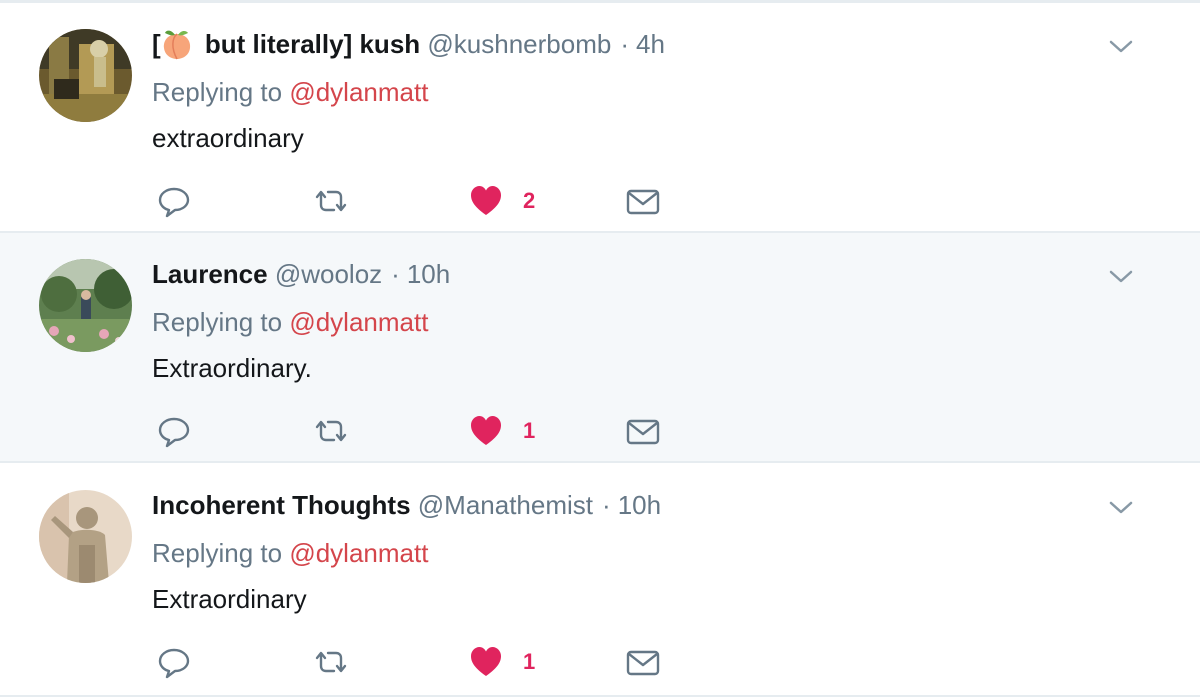 The width and height of the screenshot is (1200, 699). Describe the element at coordinates (228, 138) in the screenshot. I see `tweet-text: extraordinary` at that location.